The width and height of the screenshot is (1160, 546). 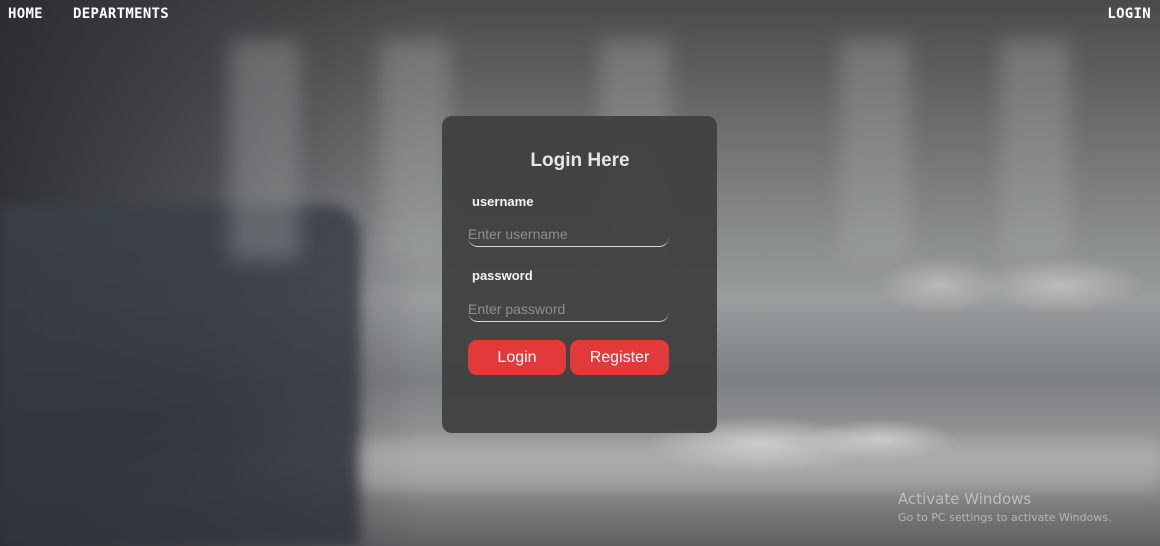 I want to click on login-title: Login Here, so click(x=580, y=160).